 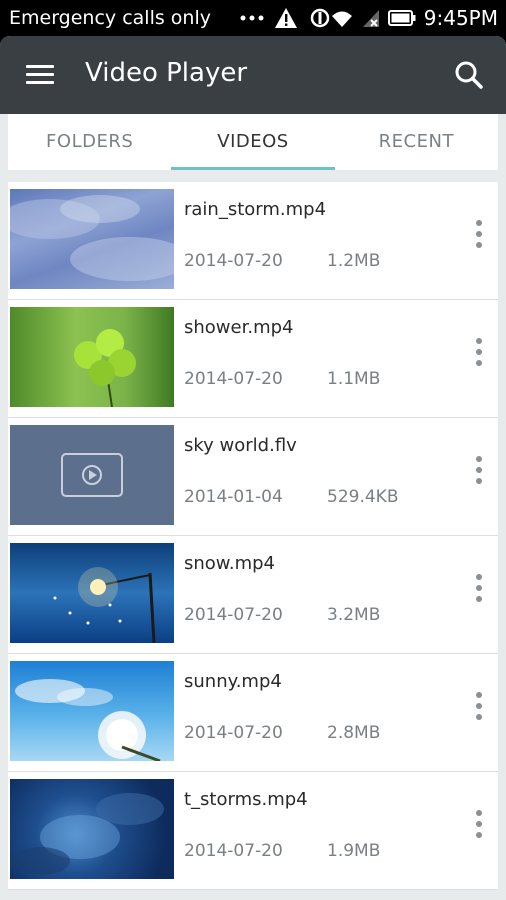 I want to click on video-item: sunny.mp4 2014-07-20 2.8MB, so click(x=253, y=713).